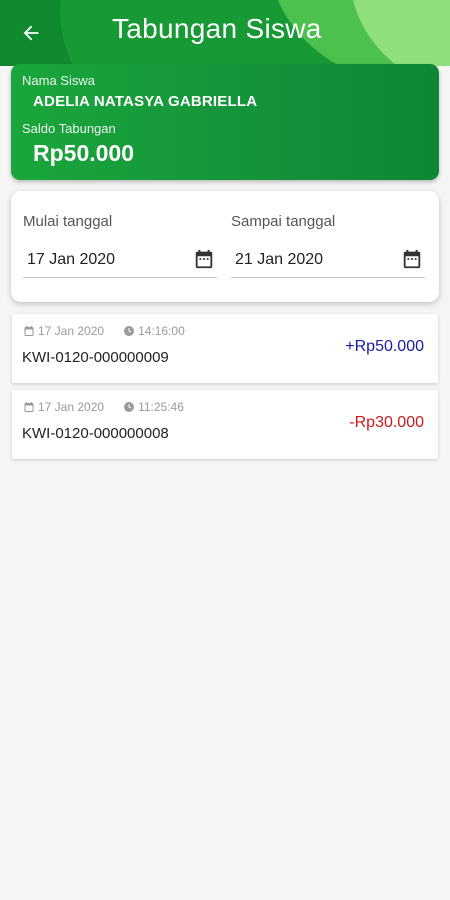 This screenshot has width=450, height=900. I want to click on end-date-label: Sampai tanggal, so click(283, 221).